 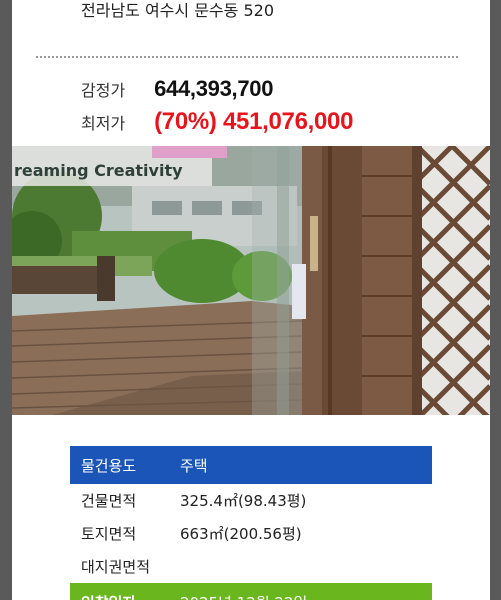 I want to click on detail-value: 663㎡(200.56평), so click(x=241, y=534).